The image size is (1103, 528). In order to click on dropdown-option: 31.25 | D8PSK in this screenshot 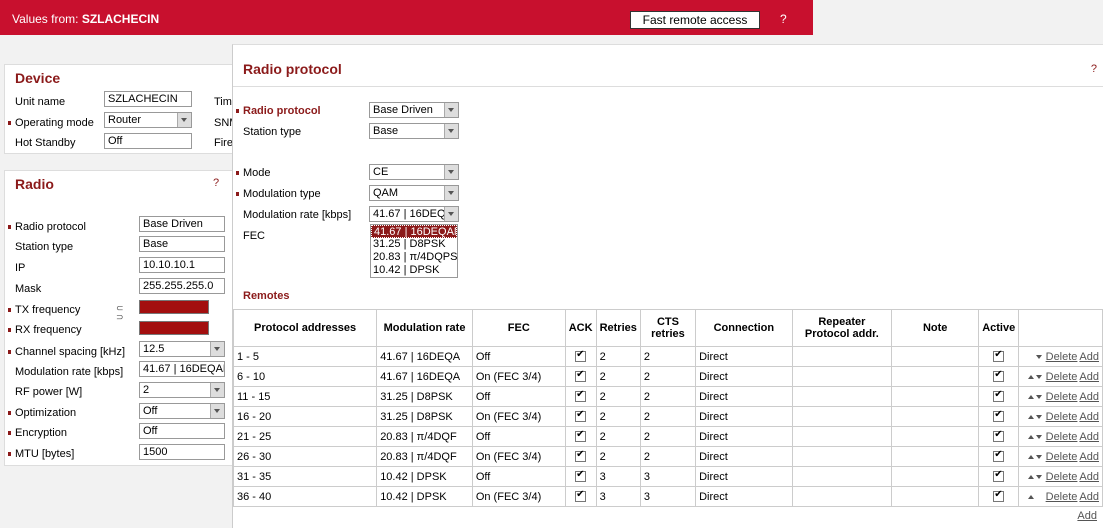, I will do `click(414, 244)`.